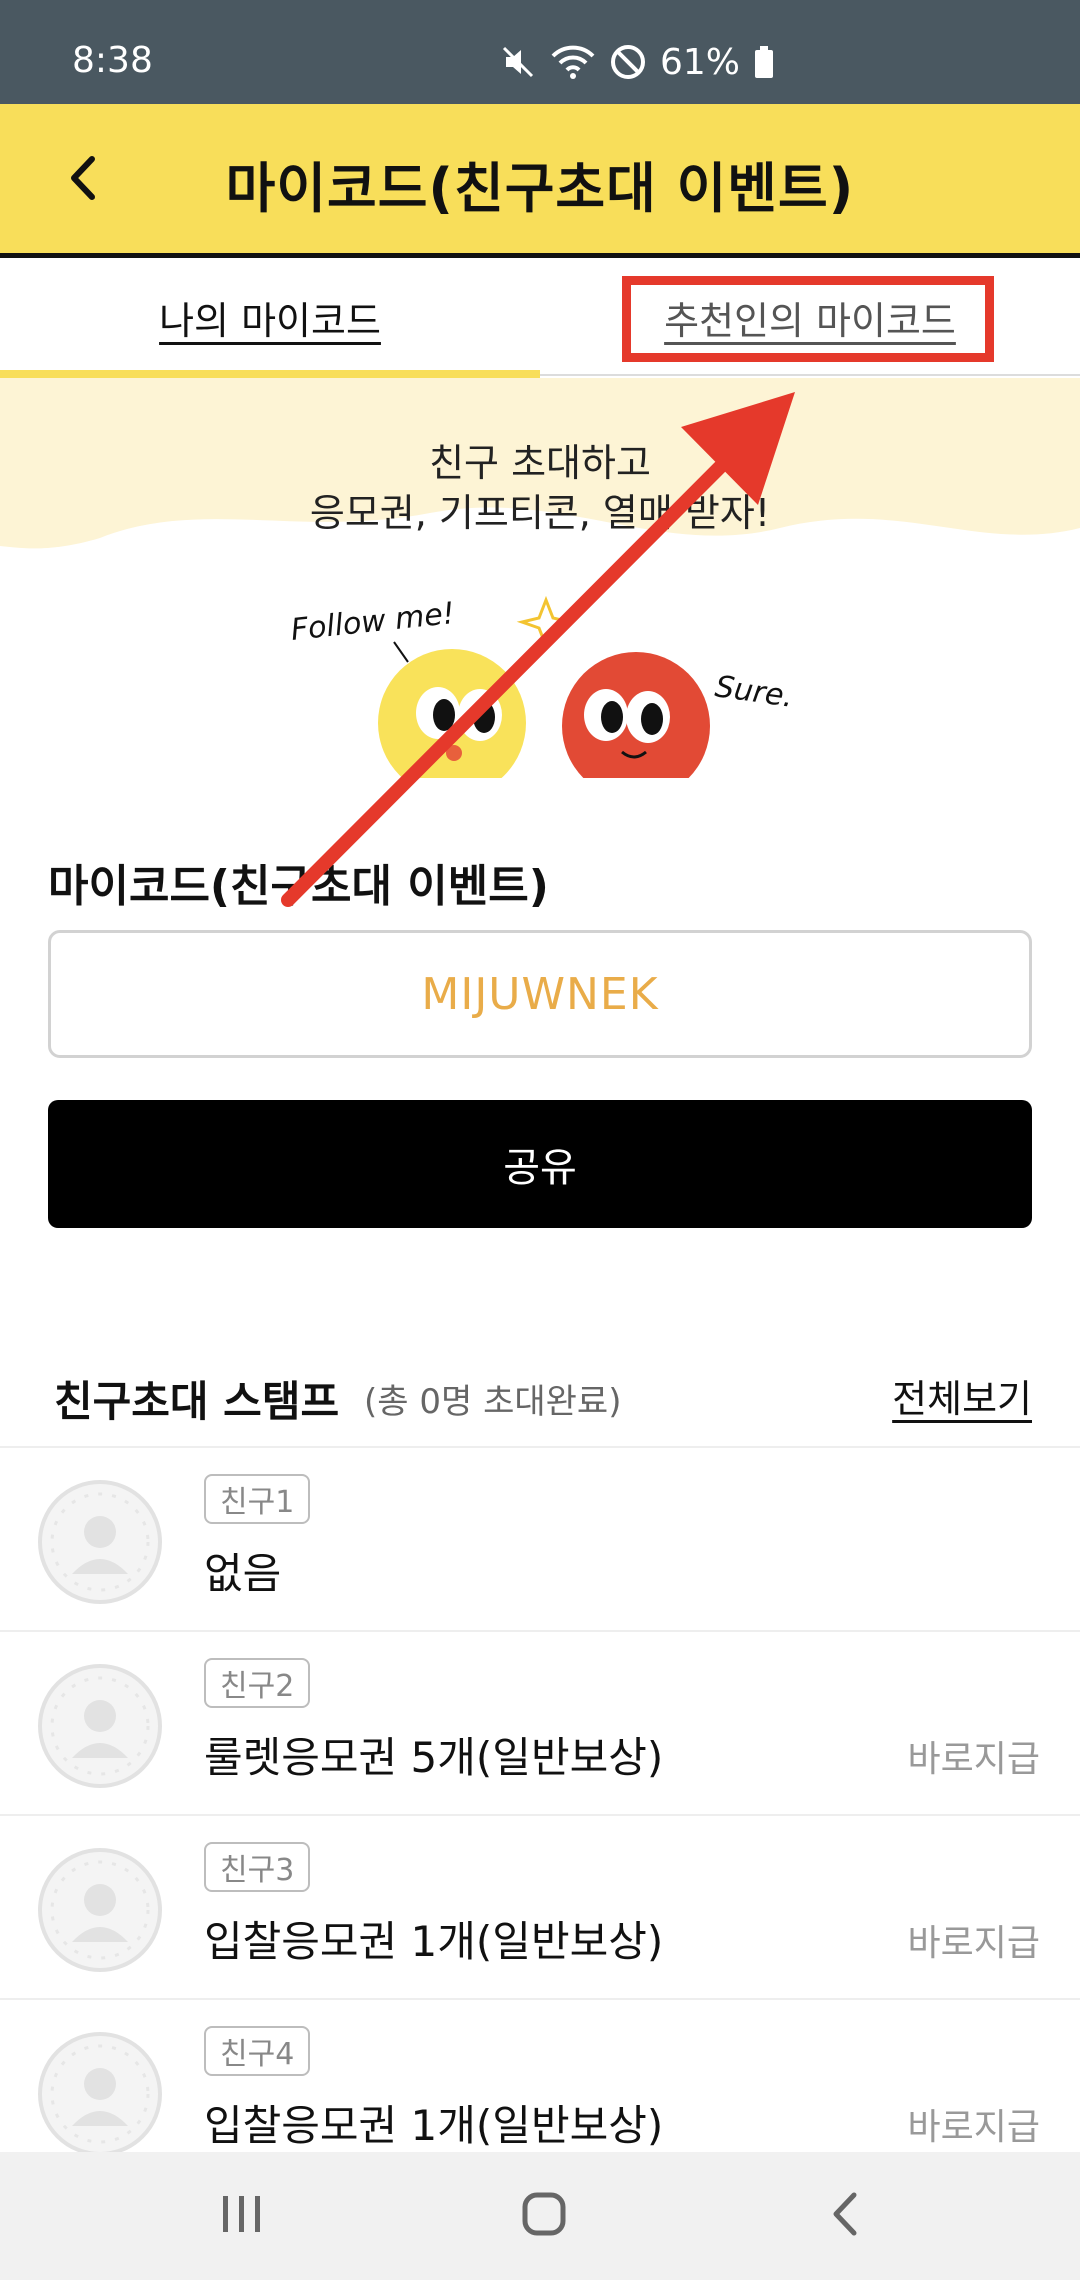 Image resolution: width=1080 pixels, height=2280 pixels. I want to click on do-not-disturb-icon, so click(628, 62).